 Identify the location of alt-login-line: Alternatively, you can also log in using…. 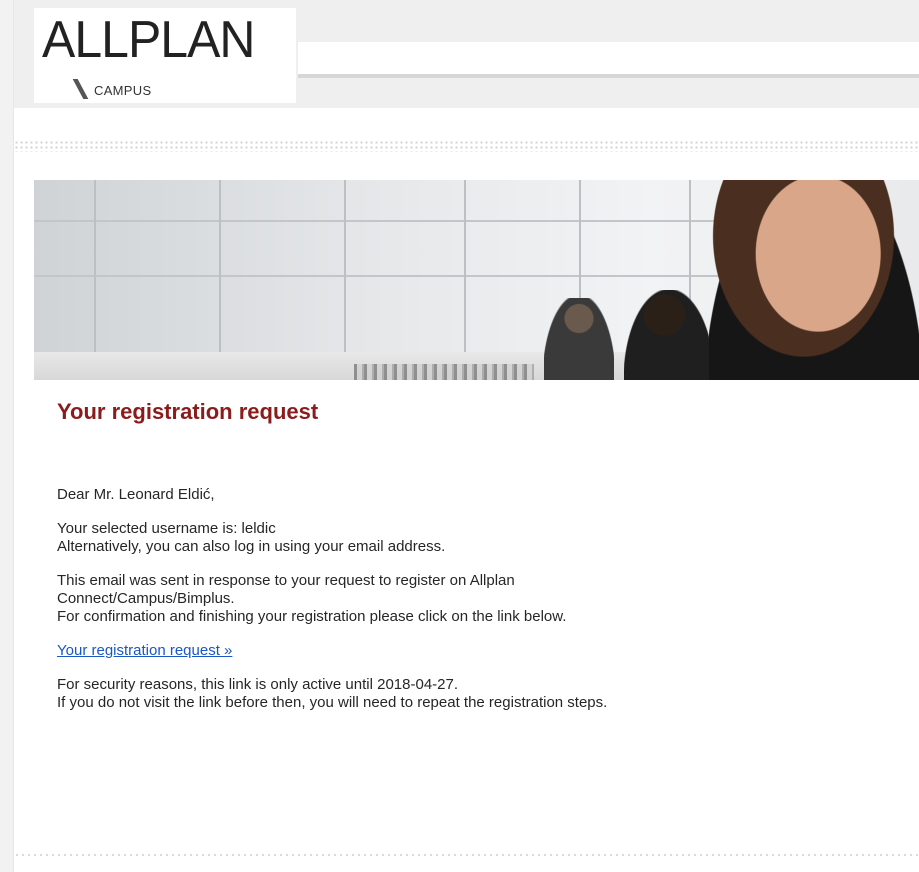
(251, 546).